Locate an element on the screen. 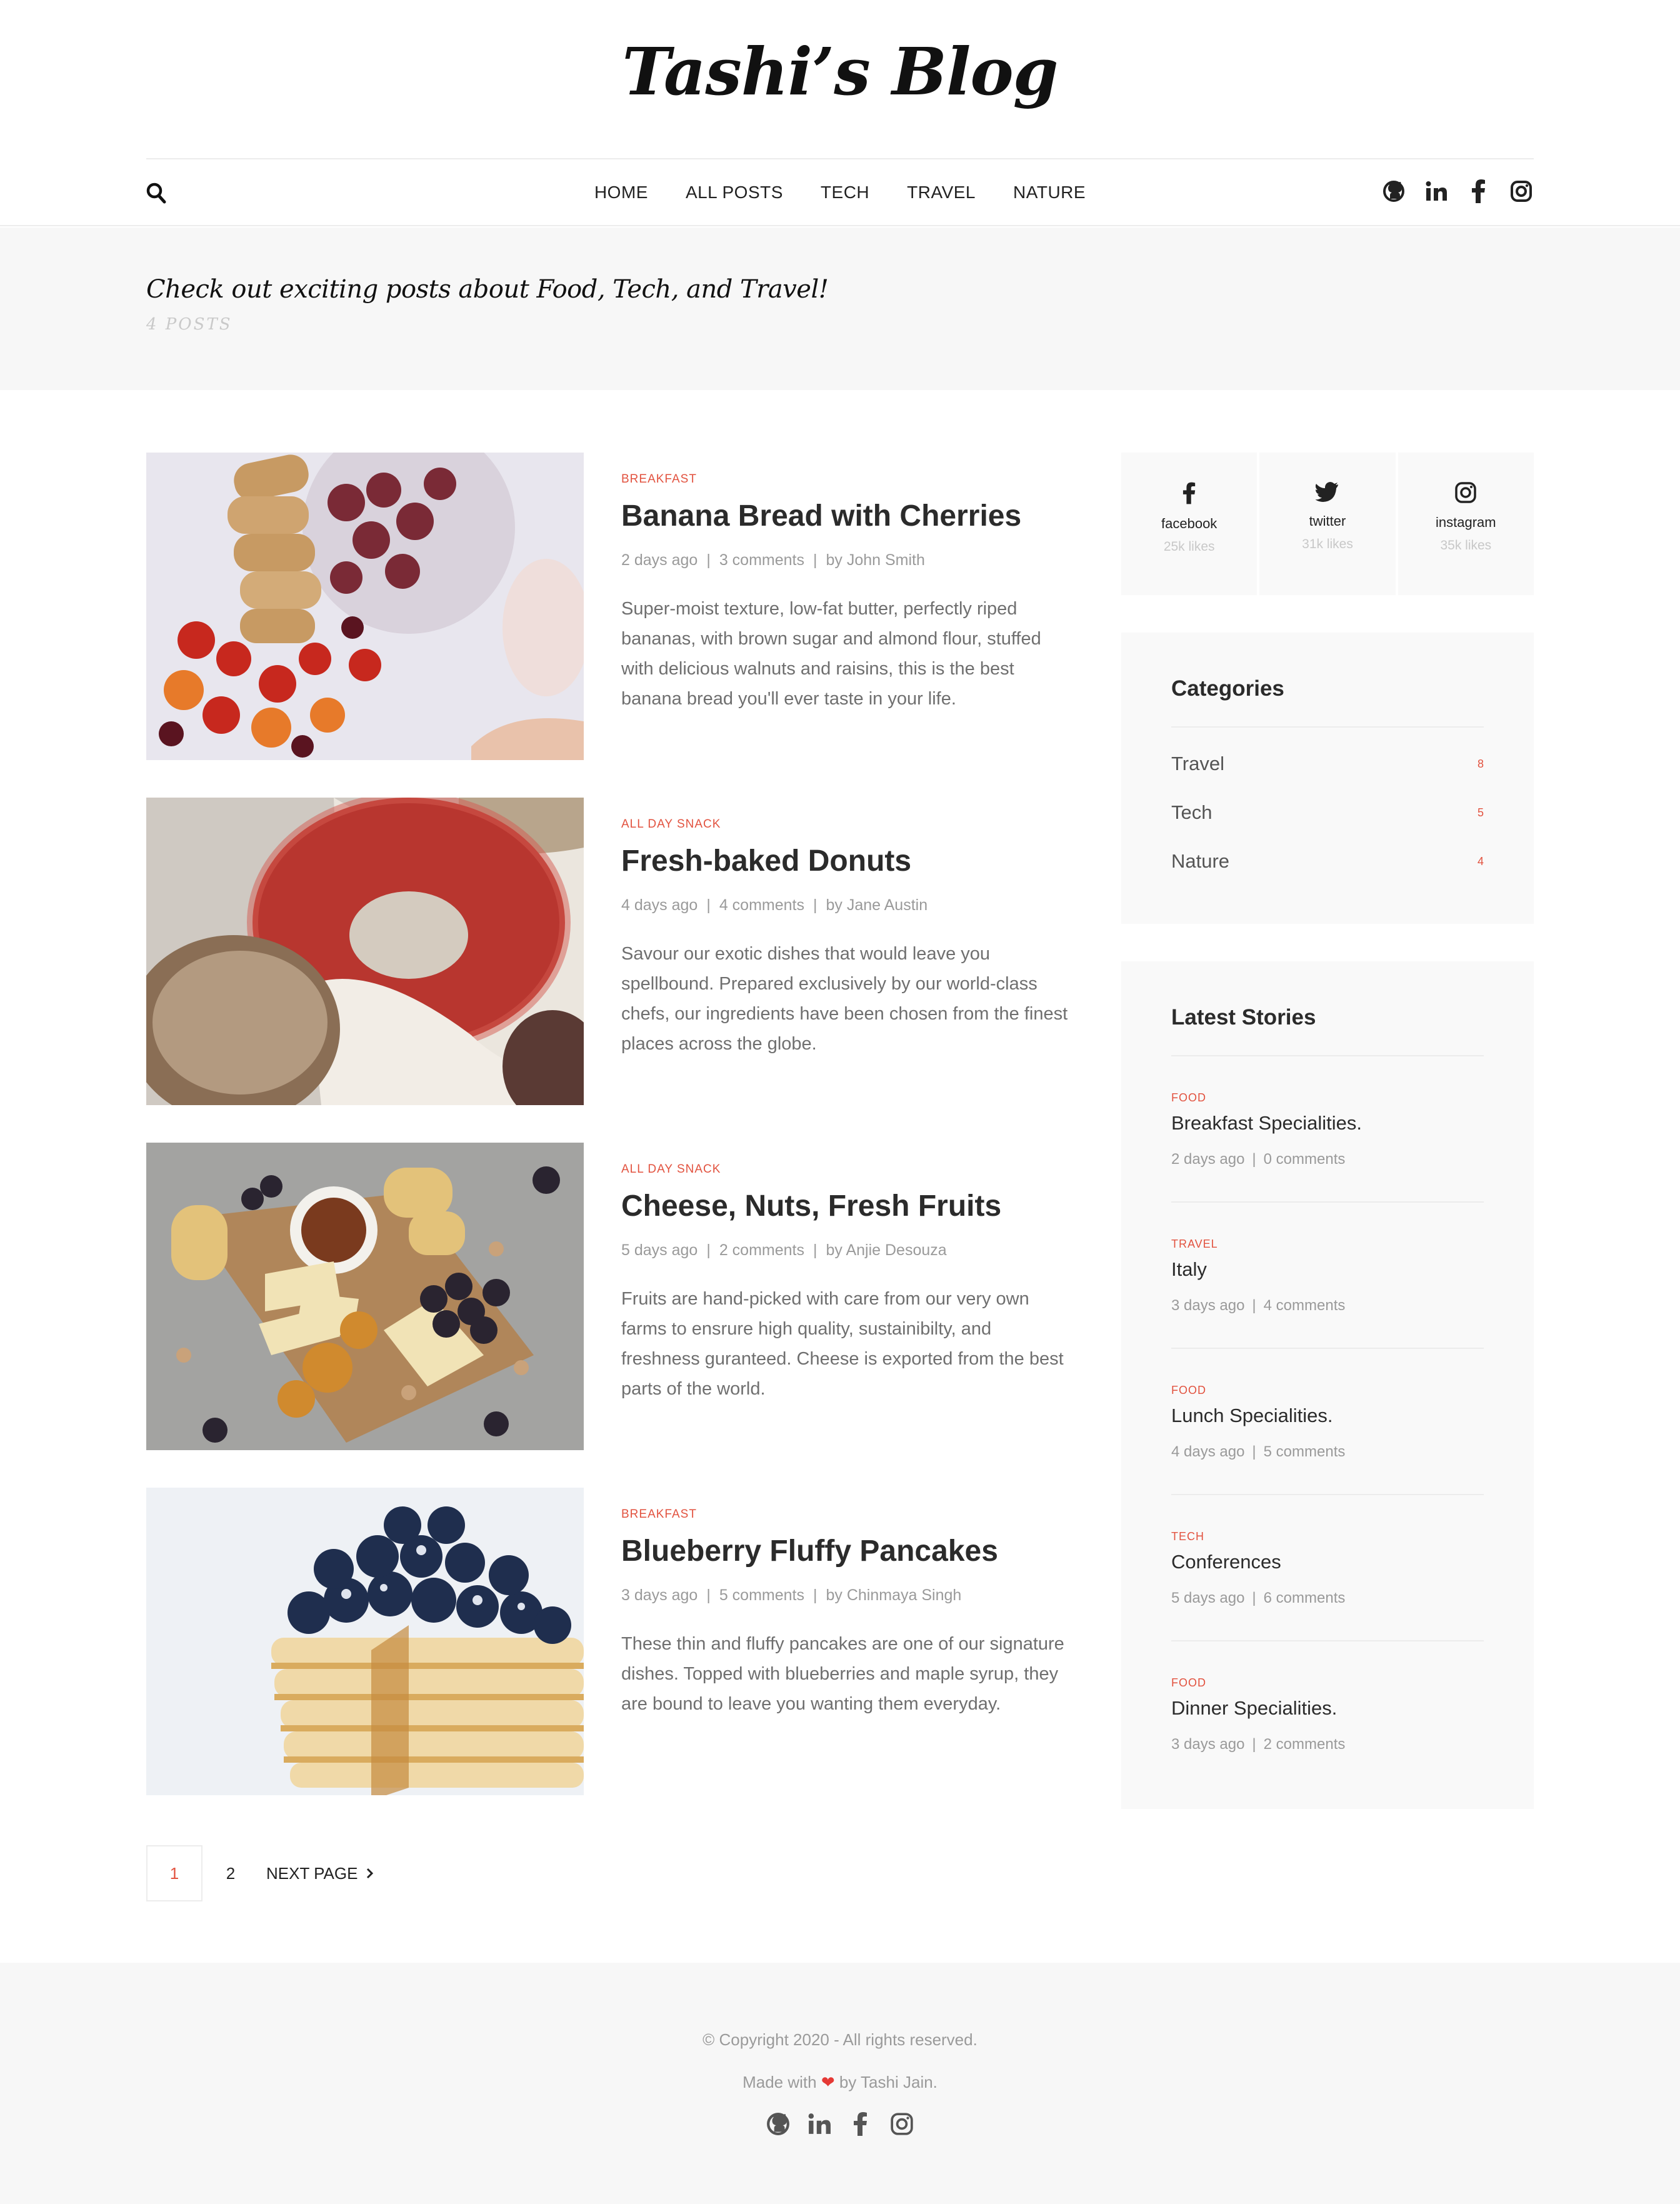 This screenshot has width=1680, height=2204. story-comments: 0 comments is located at coordinates (1305, 1159).